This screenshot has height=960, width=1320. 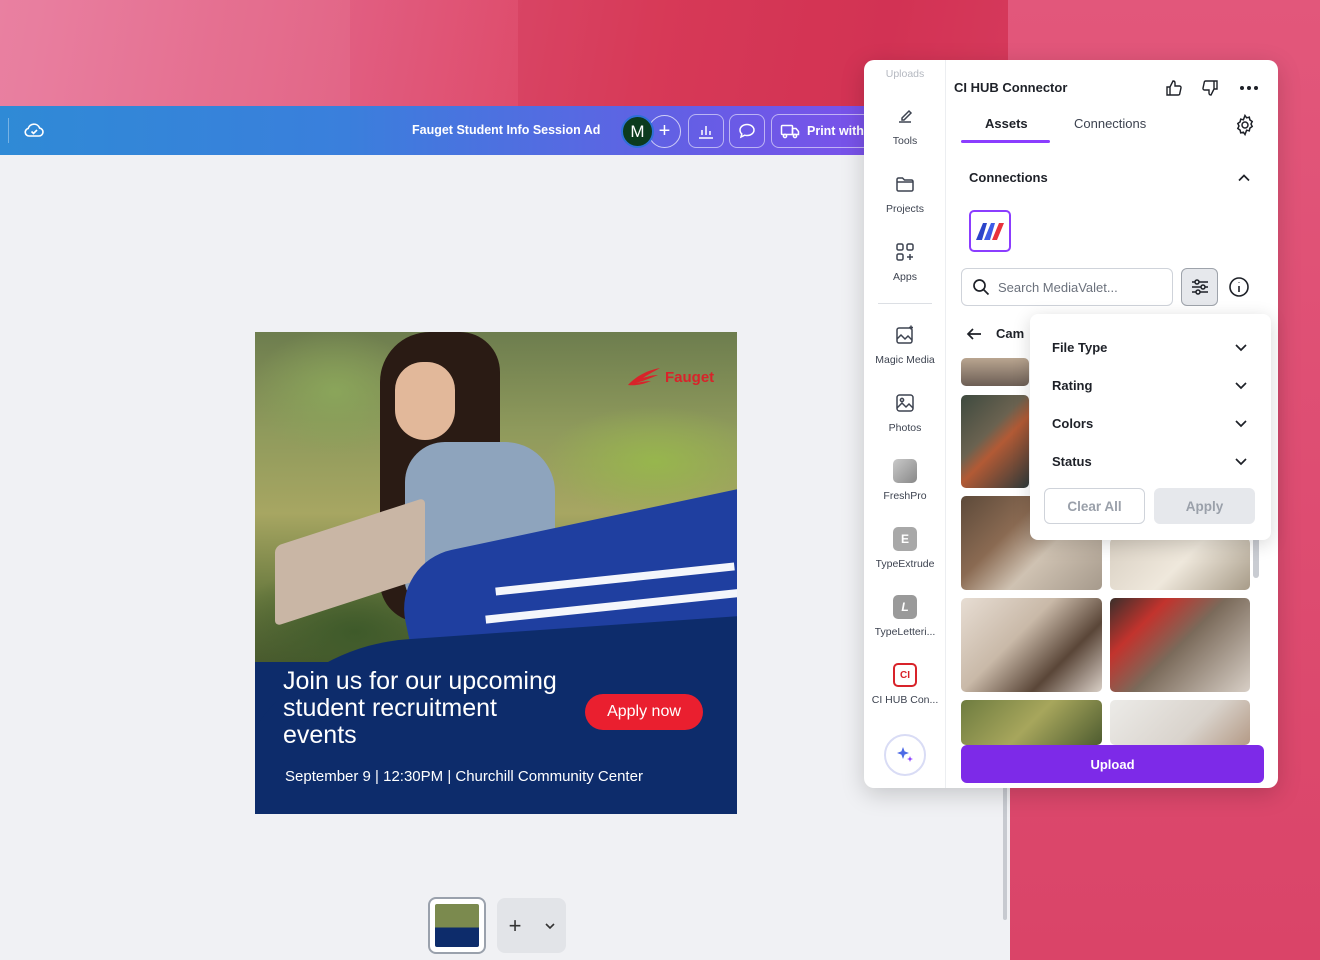 I want to click on upload-button: Upload, so click(x=1112, y=764).